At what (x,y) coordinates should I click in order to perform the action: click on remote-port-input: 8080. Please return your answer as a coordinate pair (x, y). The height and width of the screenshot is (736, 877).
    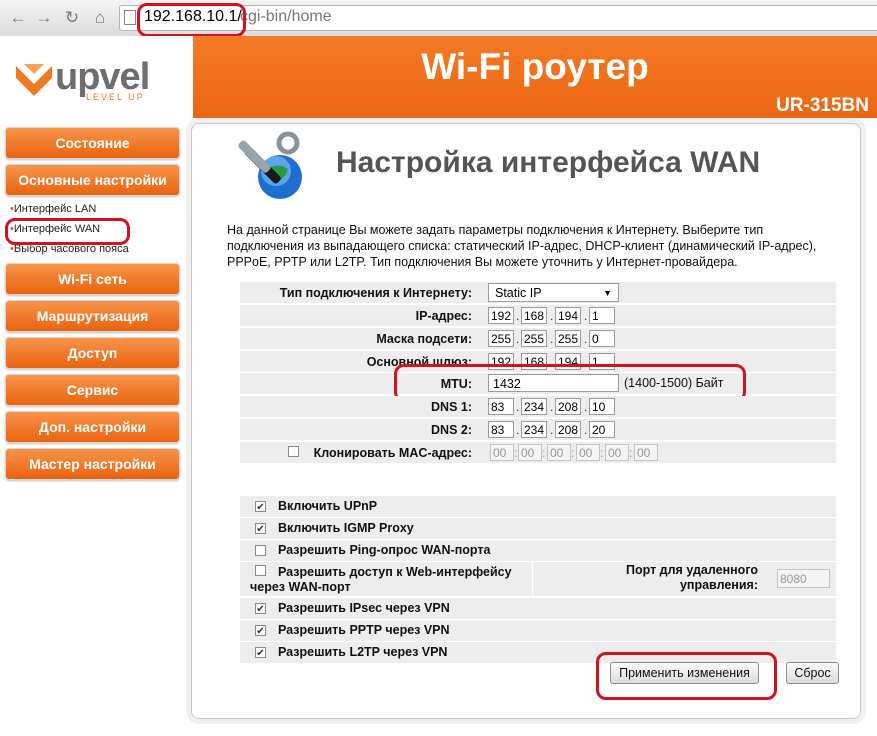
    Looking at the image, I should click on (803, 578).